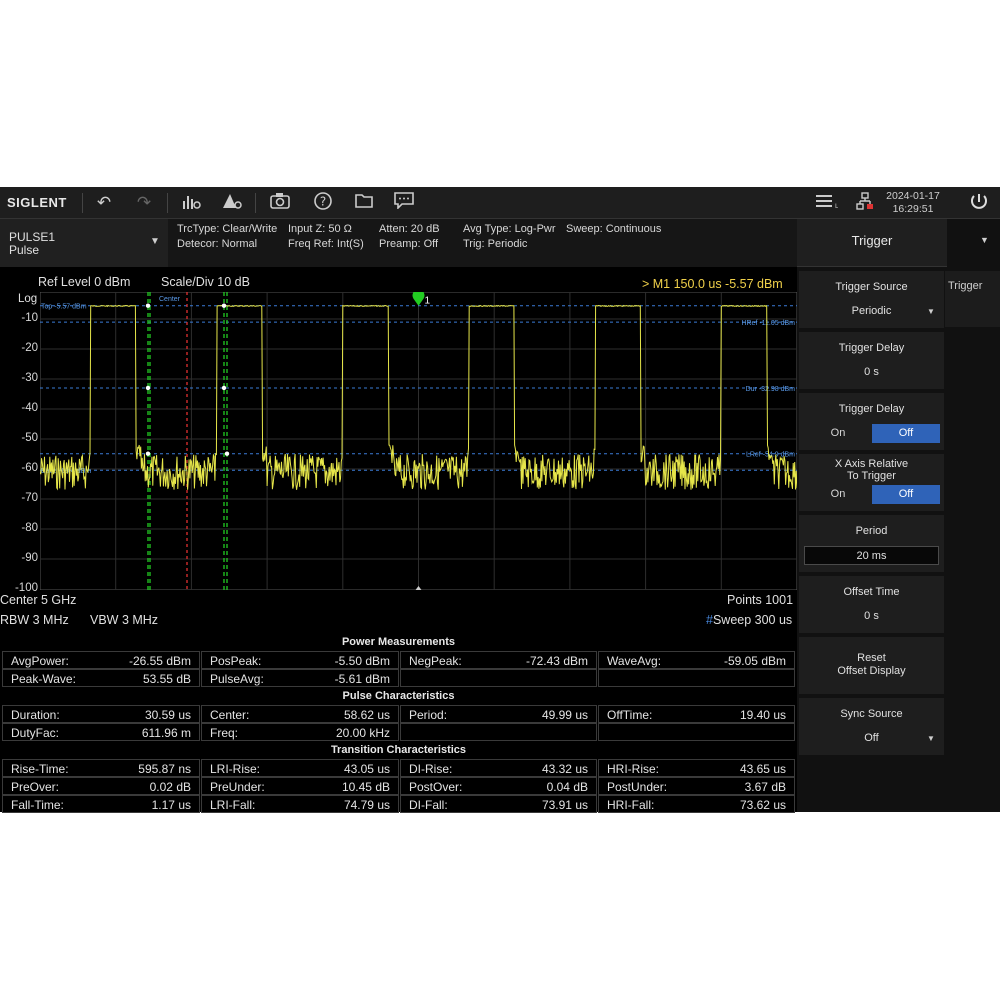  Describe the element at coordinates (362, 679) in the screenshot. I see `measurement-value: -5.61 dBm` at that location.